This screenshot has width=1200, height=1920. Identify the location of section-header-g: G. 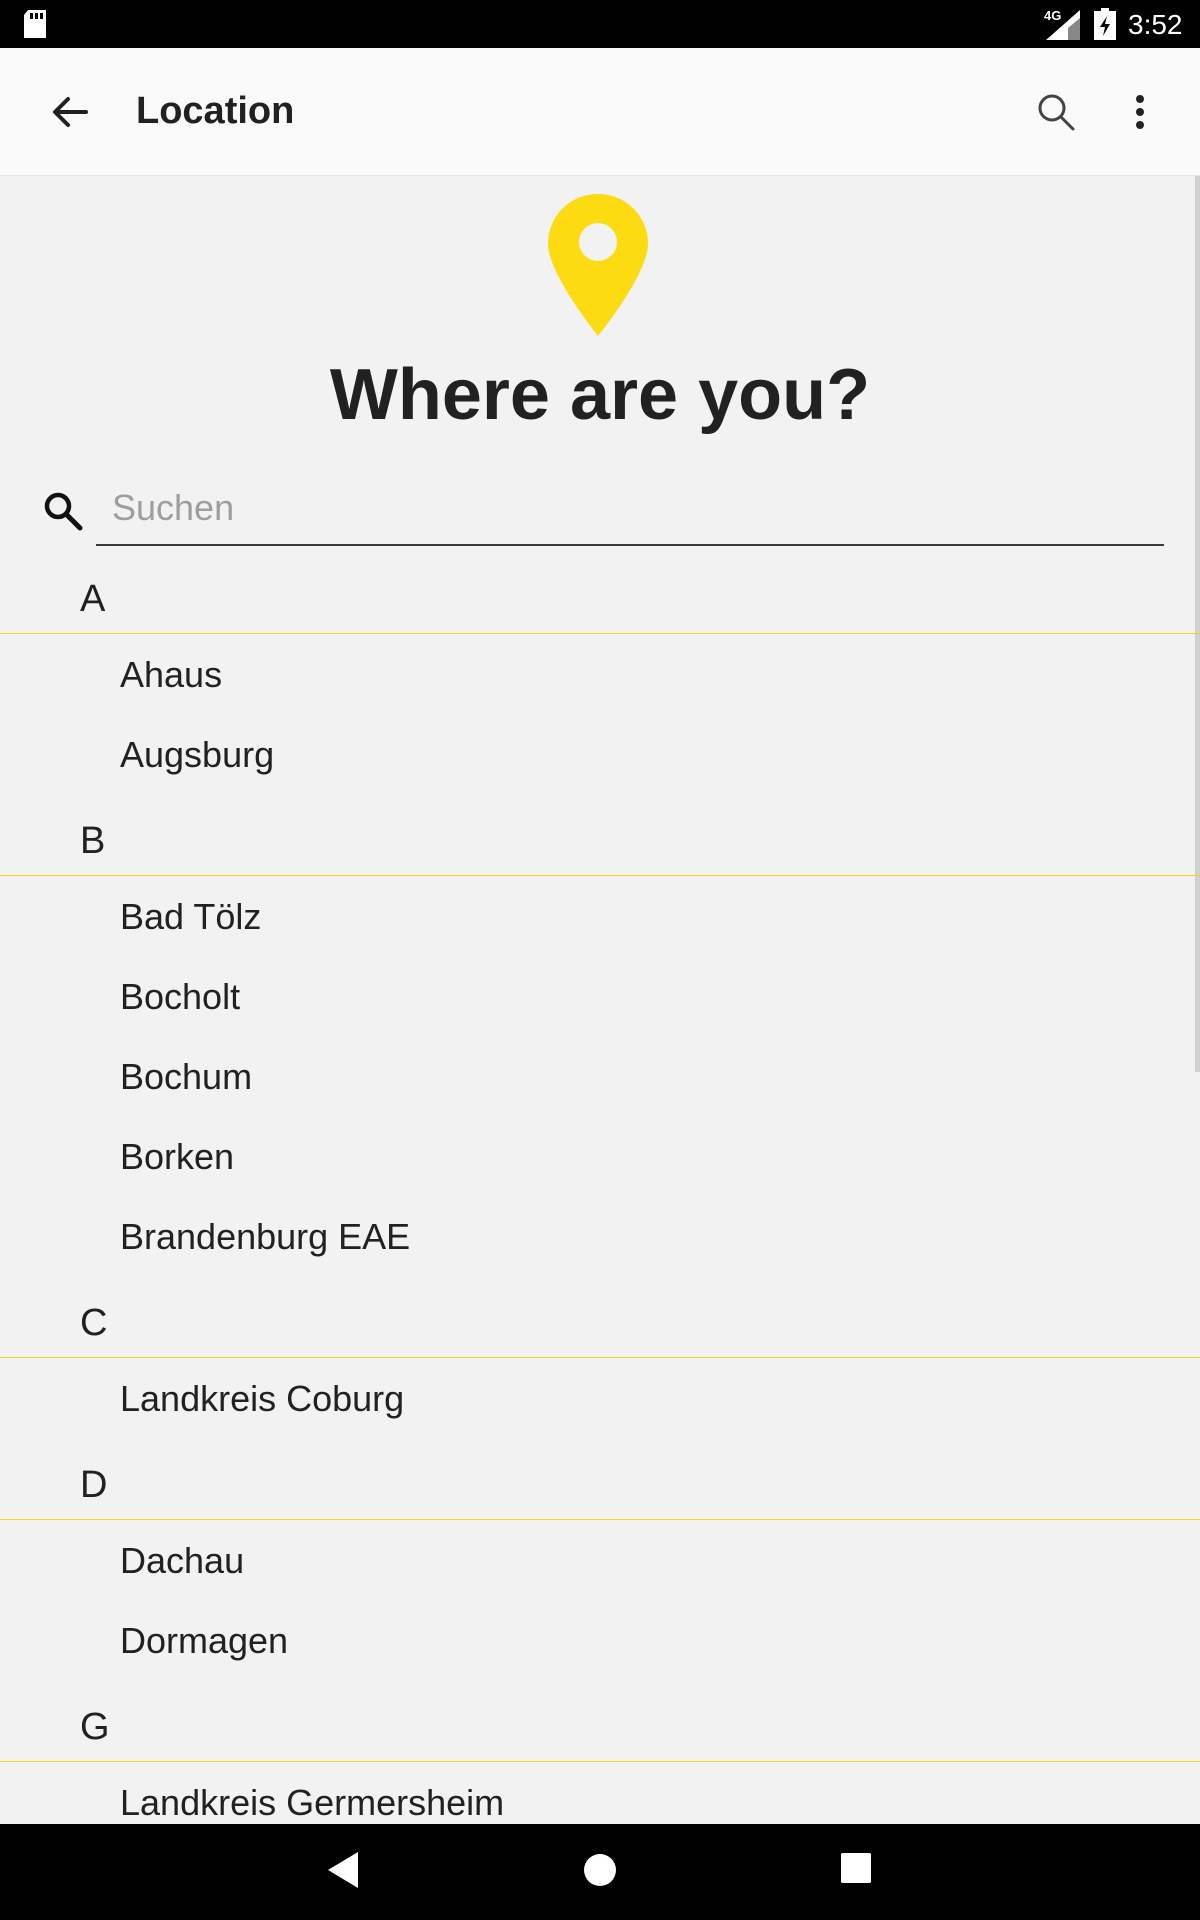
(600, 1721).